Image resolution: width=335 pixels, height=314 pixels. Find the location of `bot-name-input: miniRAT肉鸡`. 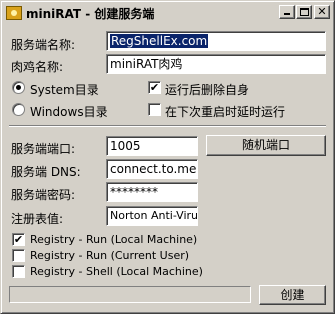

bot-name-input: miniRAT肉鸡 is located at coordinates (216, 64).